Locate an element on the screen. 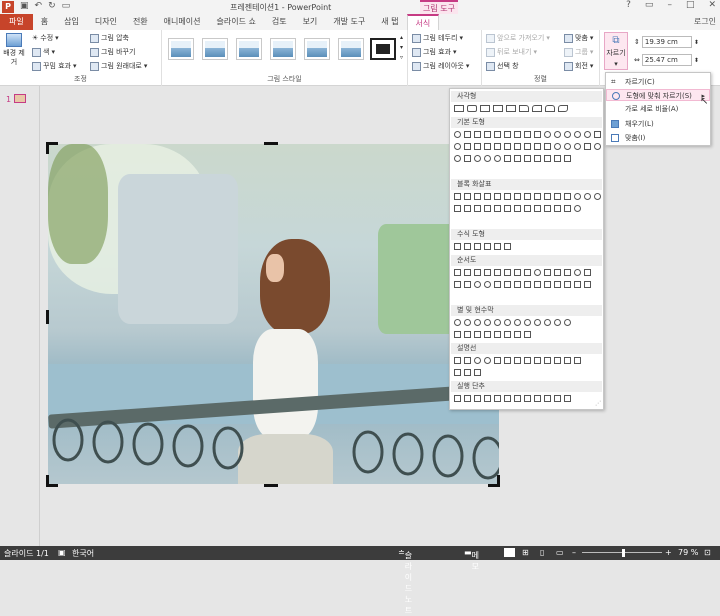  flowchart-terminator-shape is located at coordinates (537, 272).